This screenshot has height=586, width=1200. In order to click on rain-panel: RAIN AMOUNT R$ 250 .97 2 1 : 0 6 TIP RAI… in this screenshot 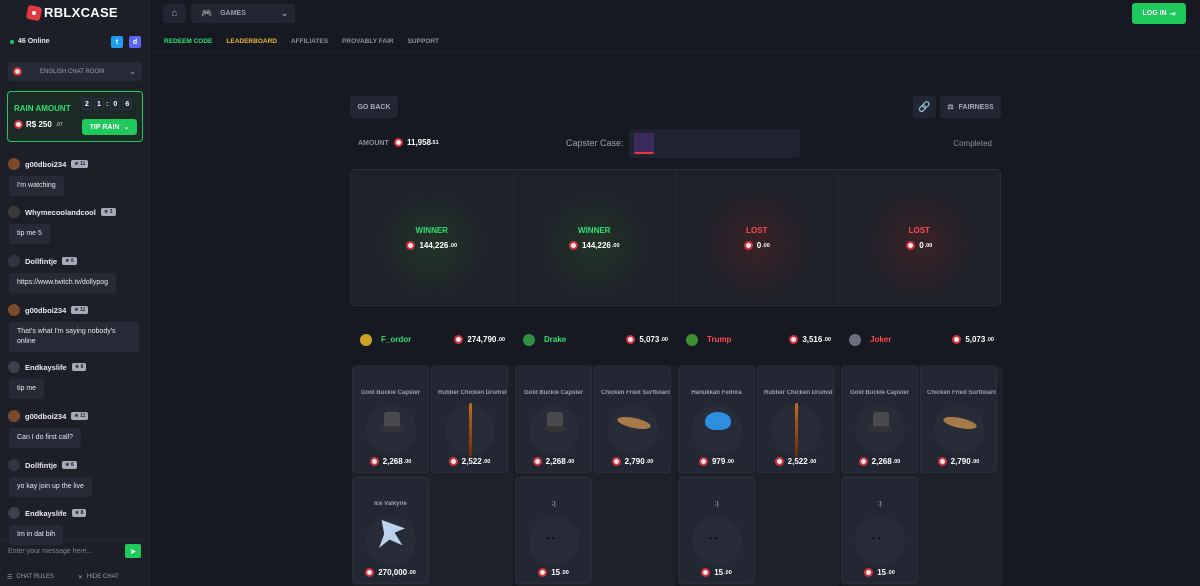, I will do `click(75, 116)`.